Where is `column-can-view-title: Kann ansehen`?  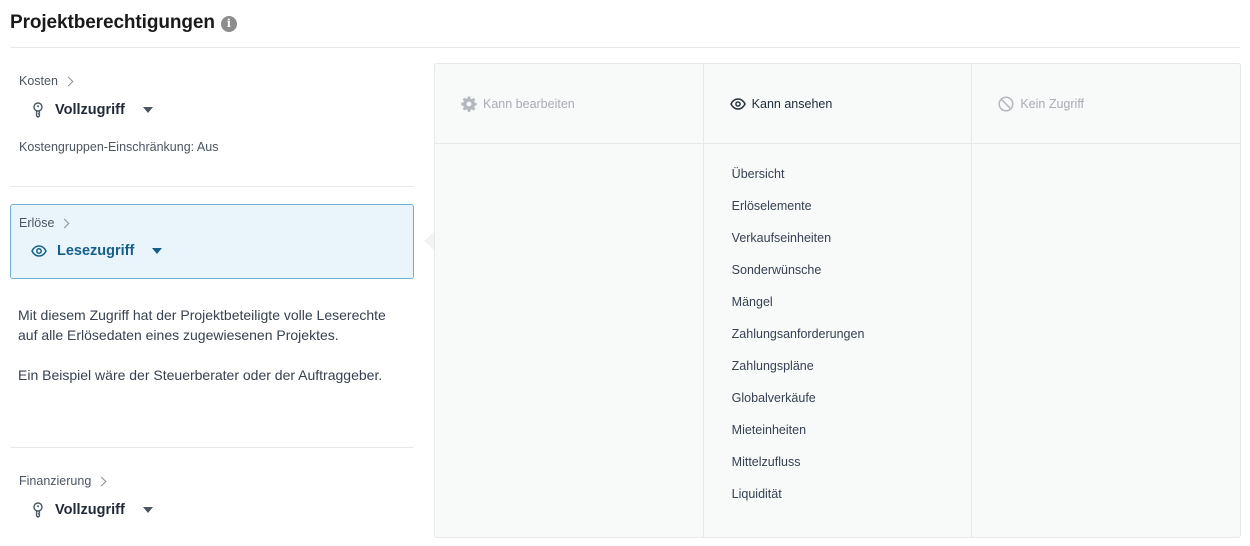
column-can-view-title: Kann ansehen is located at coordinates (792, 103).